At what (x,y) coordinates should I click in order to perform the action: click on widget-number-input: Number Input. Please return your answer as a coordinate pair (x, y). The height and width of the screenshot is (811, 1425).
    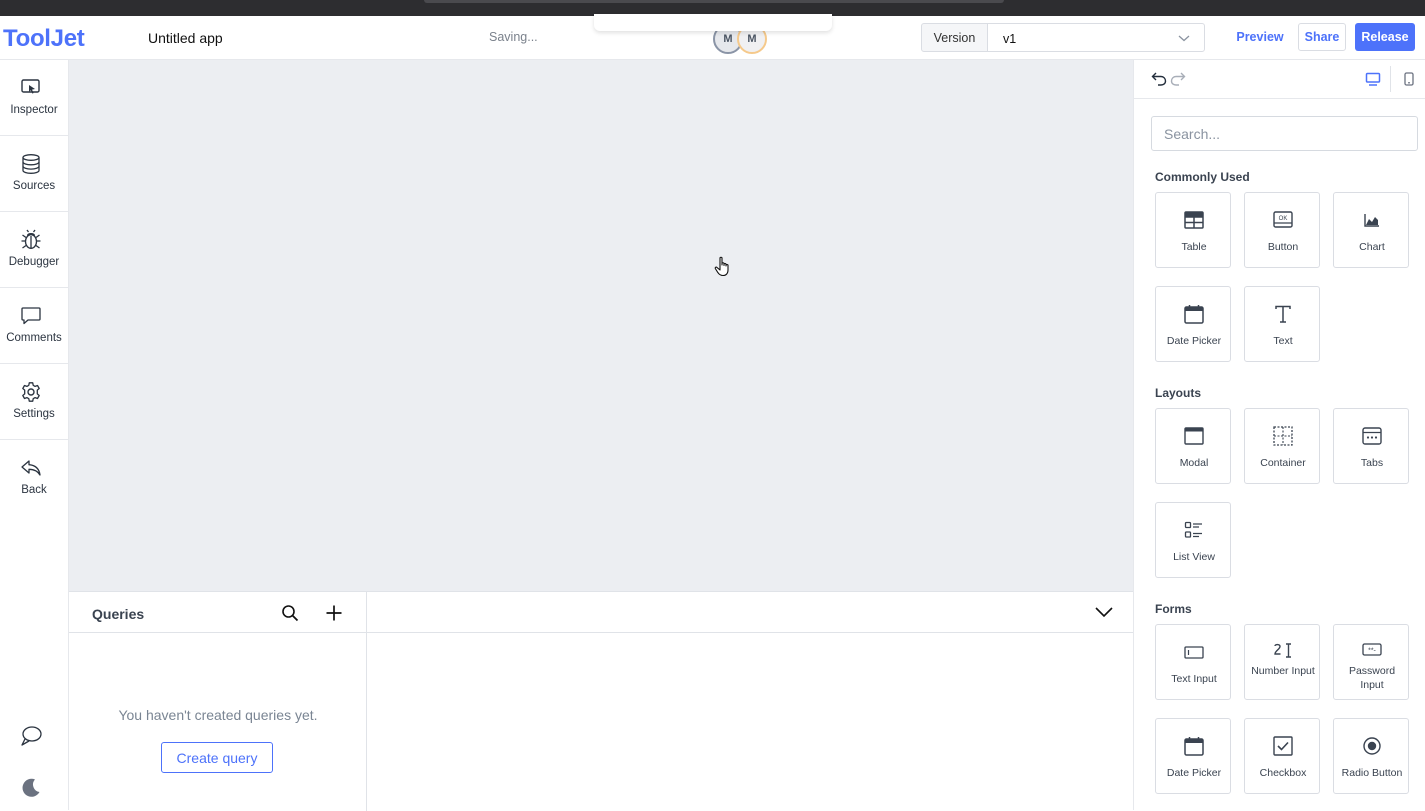
    Looking at the image, I should click on (1282, 662).